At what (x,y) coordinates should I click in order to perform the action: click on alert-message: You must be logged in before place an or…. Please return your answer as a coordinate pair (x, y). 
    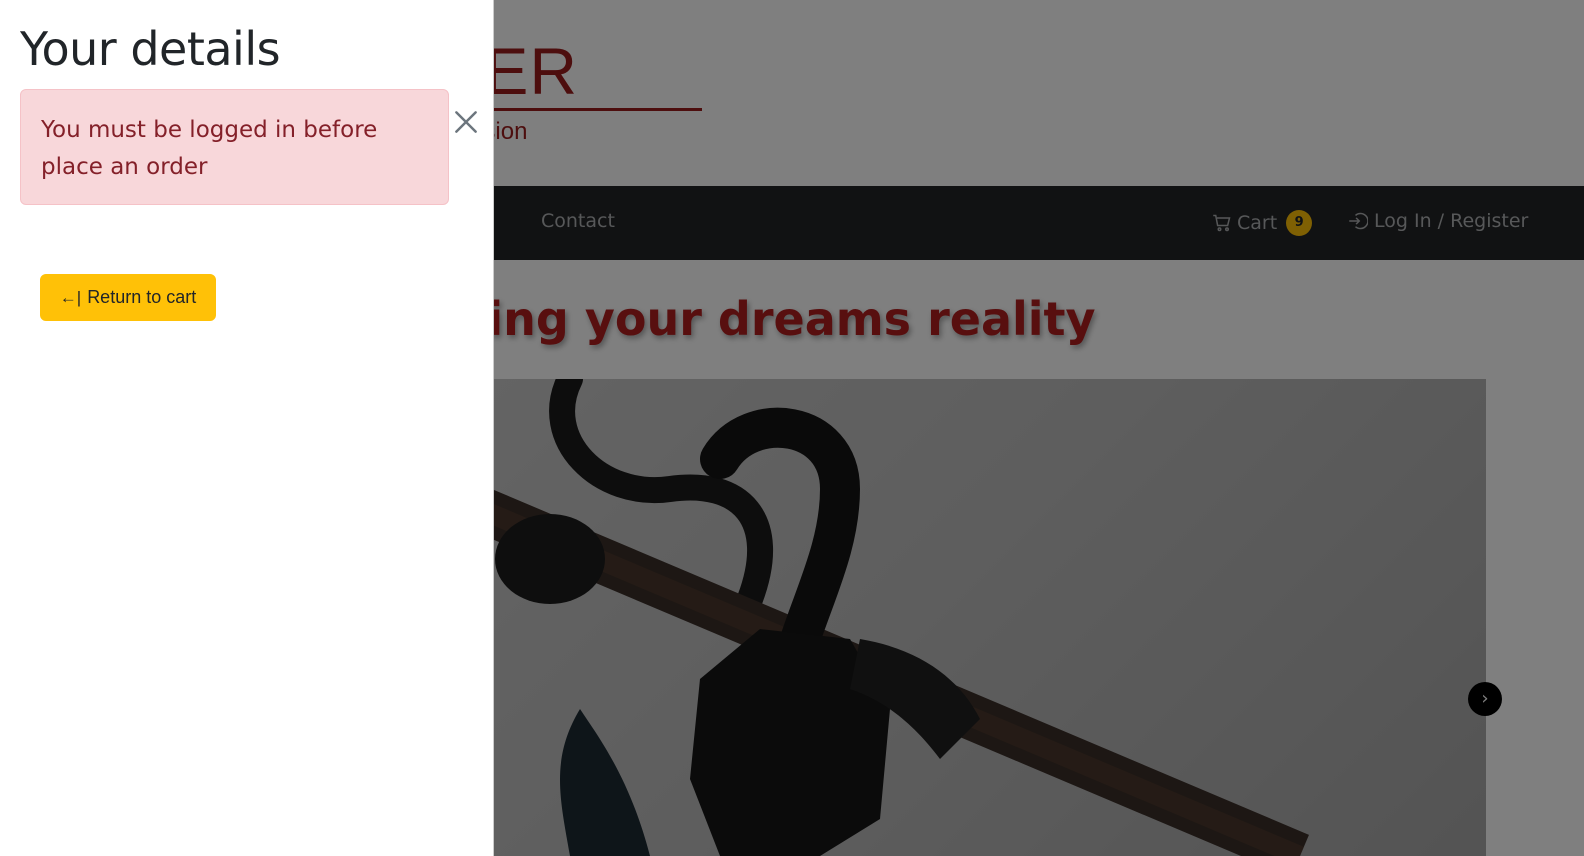
    Looking at the image, I should click on (209, 148).